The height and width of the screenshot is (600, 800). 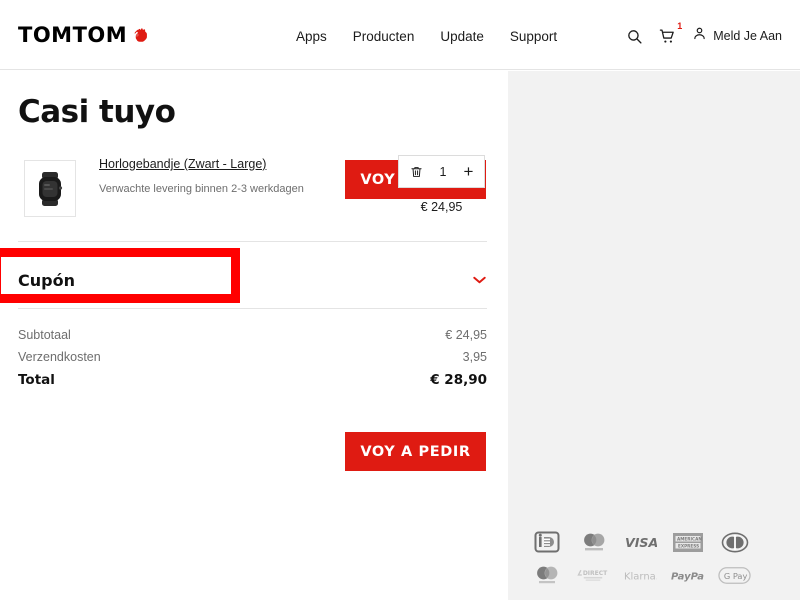 What do you see at coordinates (462, 36) in the screenshot?
I see `nav-item-update: Update` at bounding box center [462, 36].